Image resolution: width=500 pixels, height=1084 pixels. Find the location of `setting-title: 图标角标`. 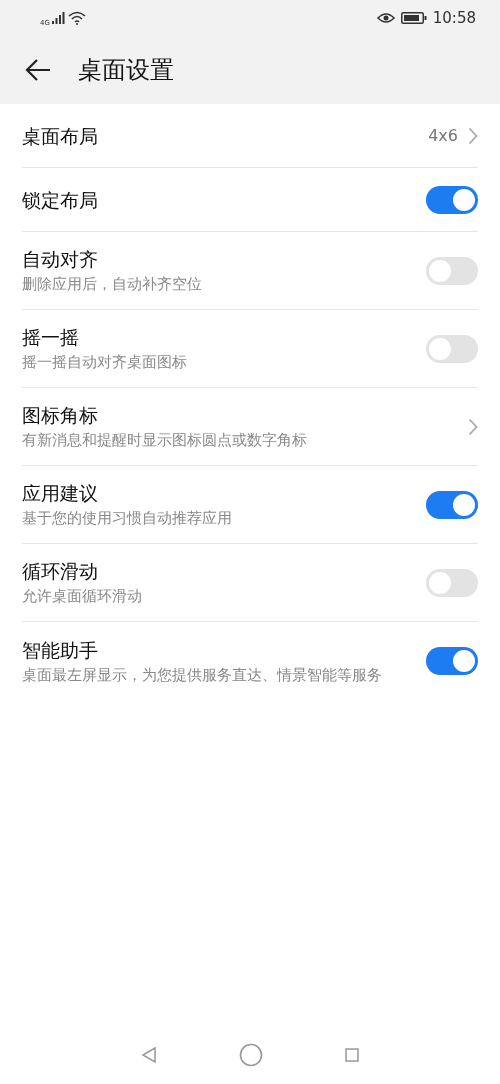

setting-title: 图标角标 is located at coordinates (60, 415).